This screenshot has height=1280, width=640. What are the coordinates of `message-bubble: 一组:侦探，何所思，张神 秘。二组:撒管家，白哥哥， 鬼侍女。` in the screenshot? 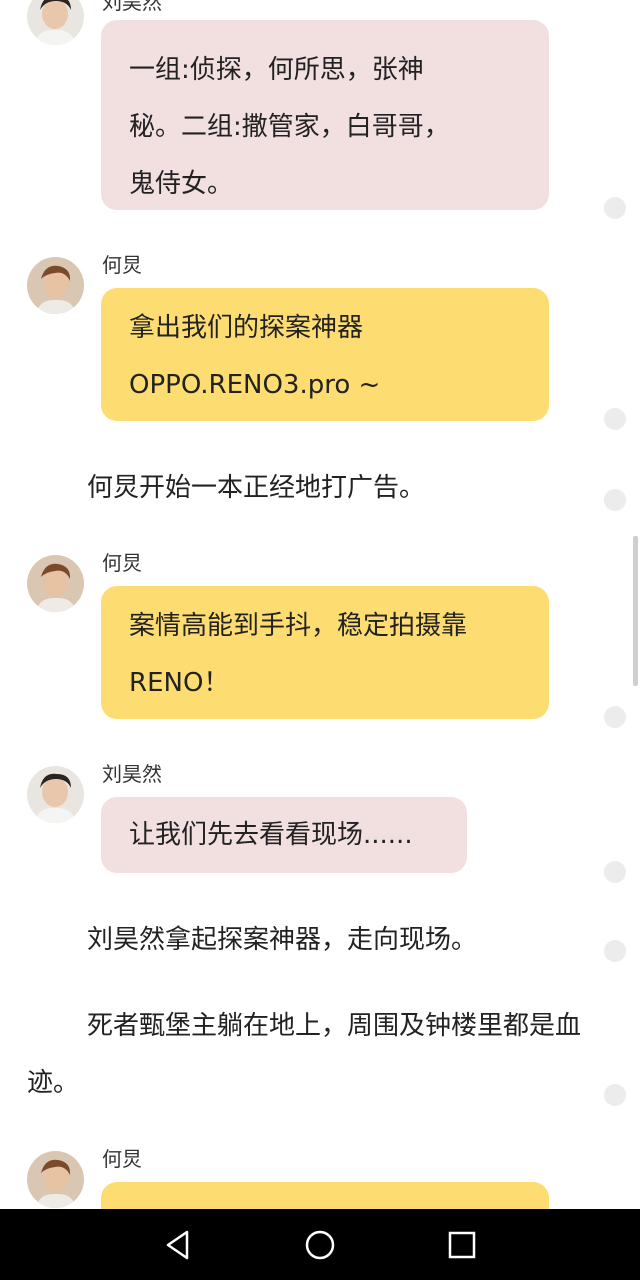 It's located at (325, 115).